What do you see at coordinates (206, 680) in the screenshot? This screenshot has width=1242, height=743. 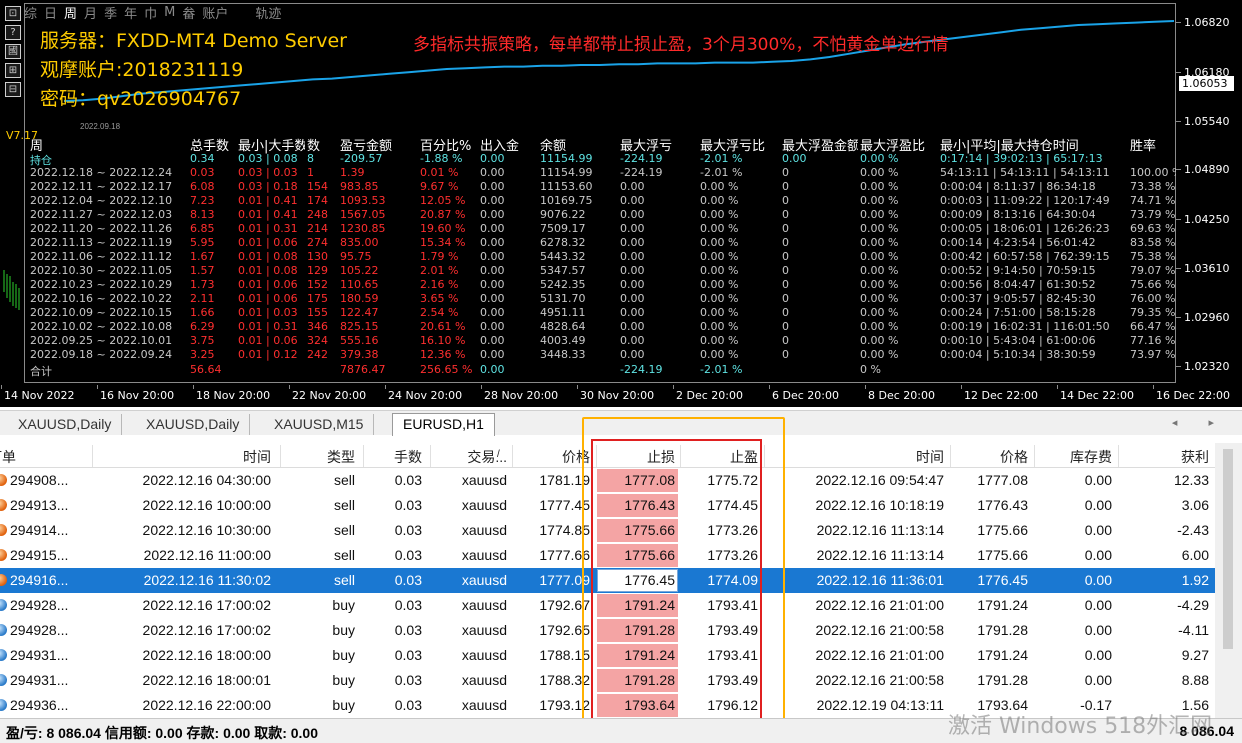 I see `table-cell: 2022.12.16 18:00:01` at bounding box center [206, 680].